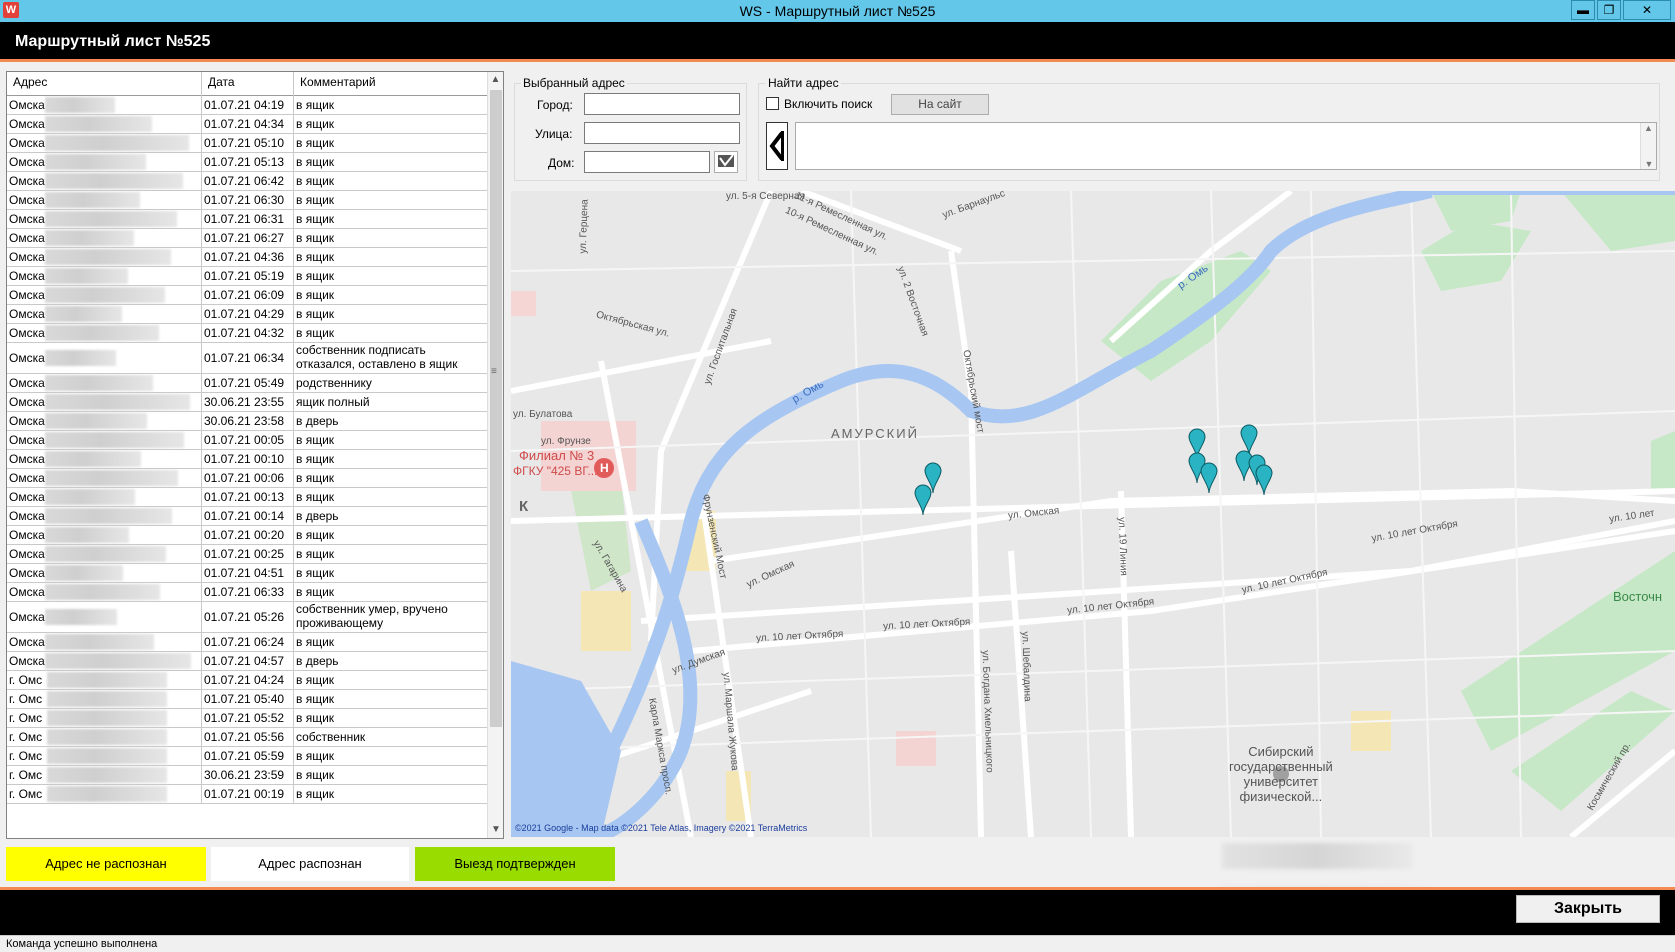 This screenshot has width=1675, height=952. What do you see at coordinates (837, 42) in the screenshot?
I see `page-header: Маршрутный лист №525` at bounding box center [837, 42].